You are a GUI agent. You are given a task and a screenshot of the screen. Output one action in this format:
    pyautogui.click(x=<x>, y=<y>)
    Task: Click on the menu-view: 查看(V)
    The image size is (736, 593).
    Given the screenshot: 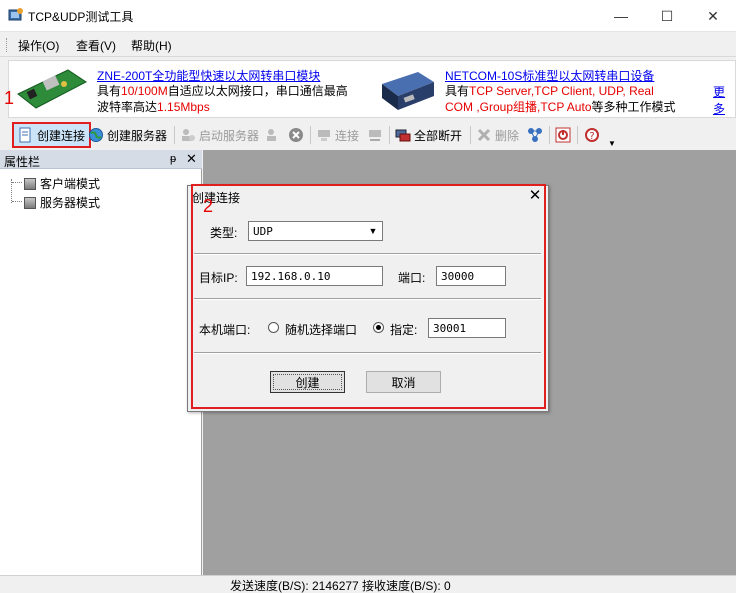 What is the action you would take?
    pyautogui.click(x=96, y=45)
    